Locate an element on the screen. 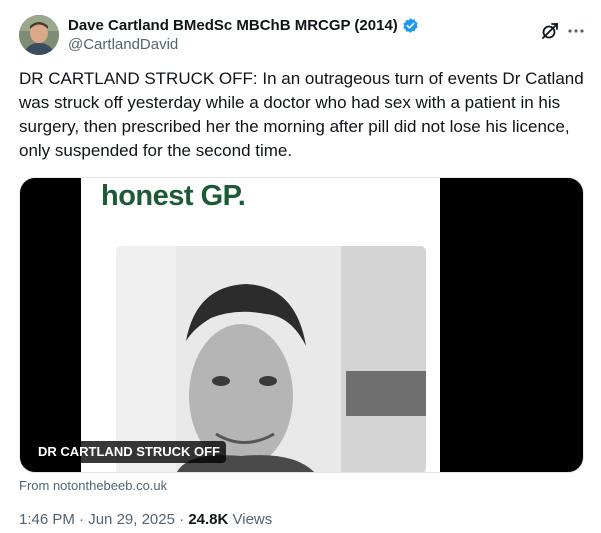 The height and width of the screenshot is (533, 601). media-headline: honest GP. is located at coordinates (173, 196).